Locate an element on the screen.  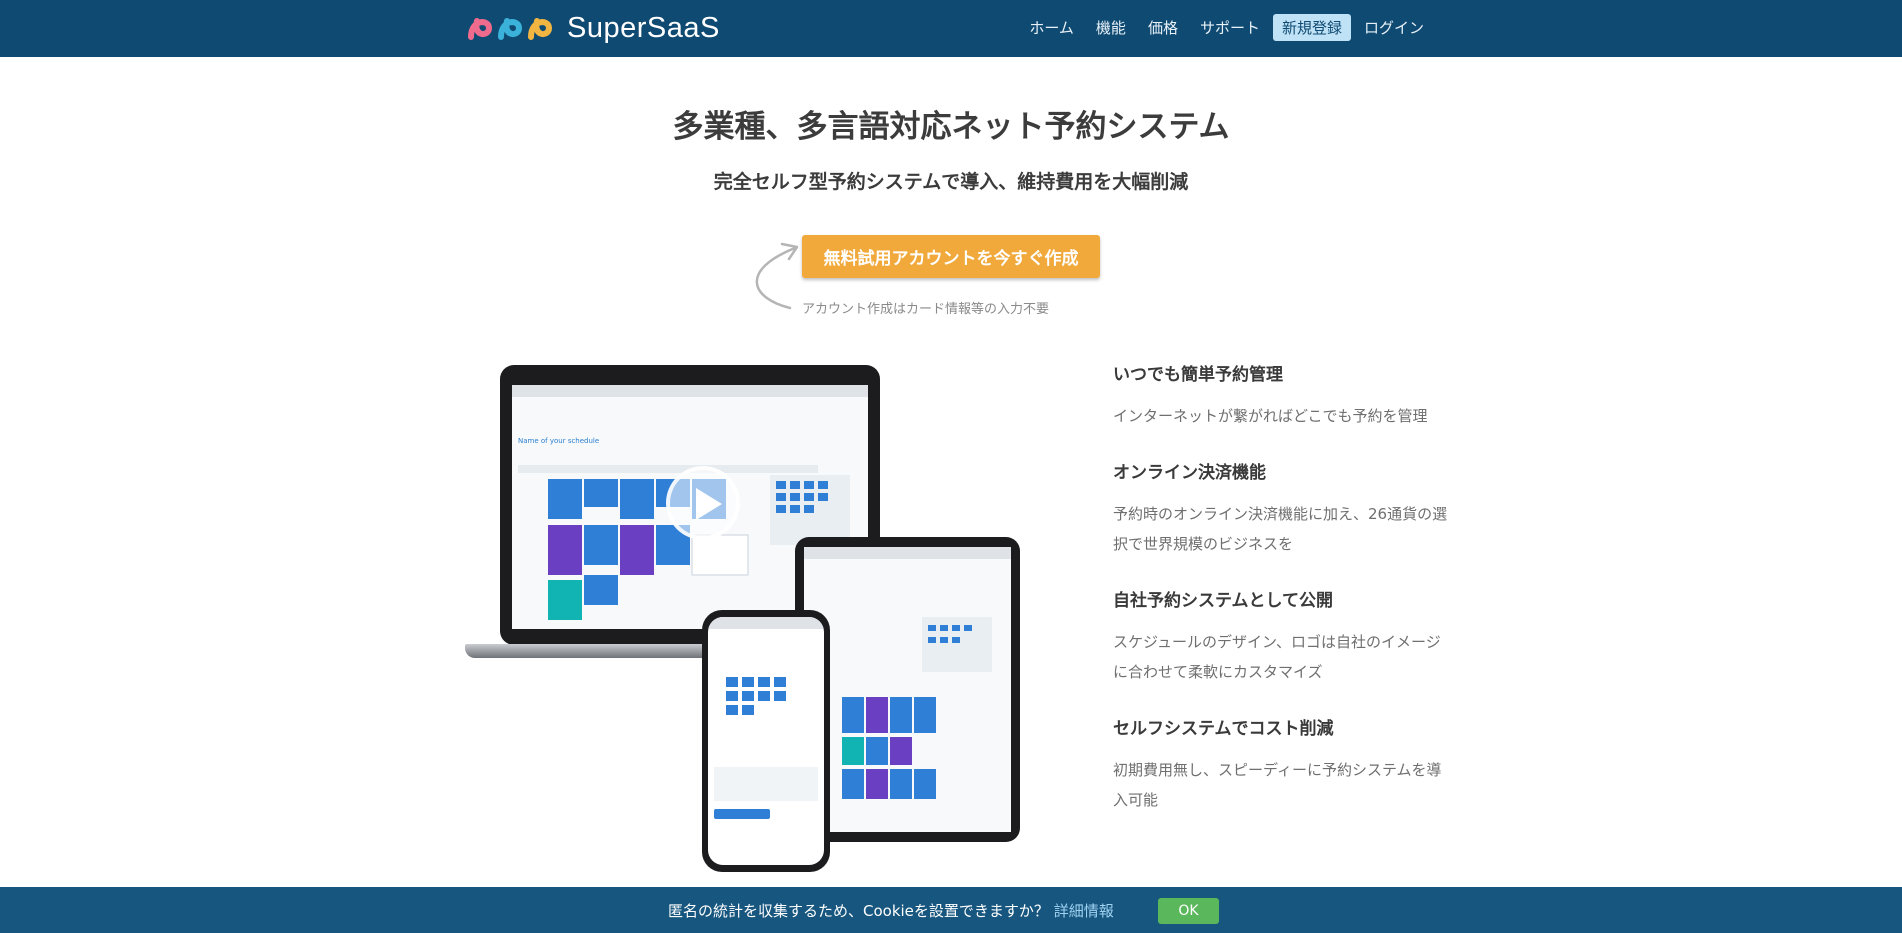
nav-signup-button: 新規登録 is located at coordinates (1311, 27).